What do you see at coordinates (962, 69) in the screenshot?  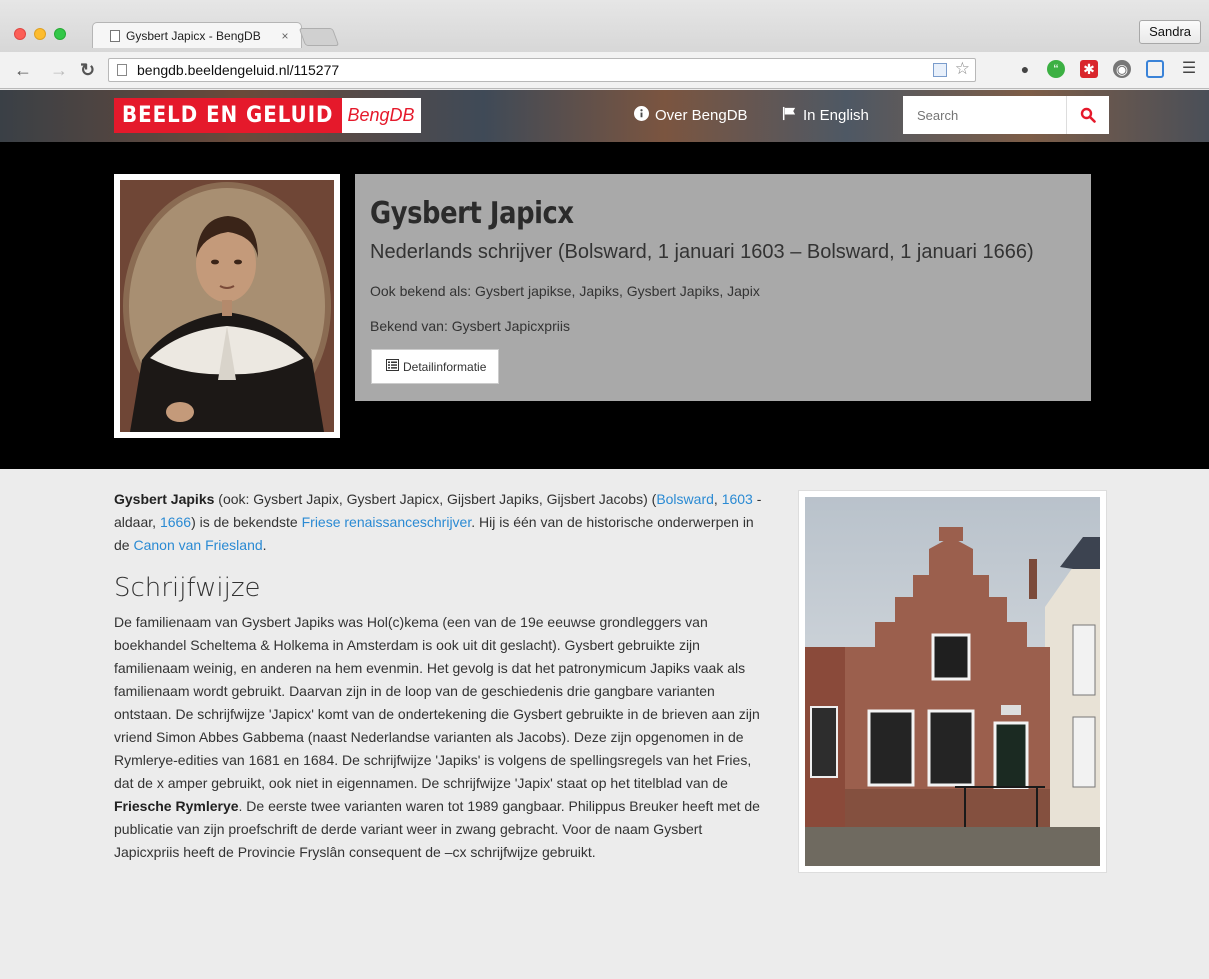 I see `bookmark-star-icon: ☆` at bounding box center [962, 69].